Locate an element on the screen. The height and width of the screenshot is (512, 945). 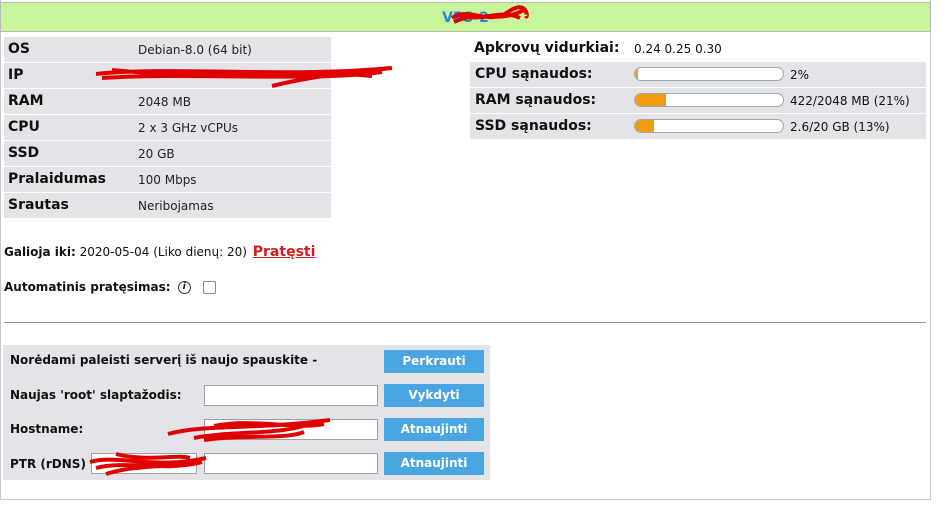
root-password-label: Naujas 'root' slaptažodis: is located at coordinates (96, 395).